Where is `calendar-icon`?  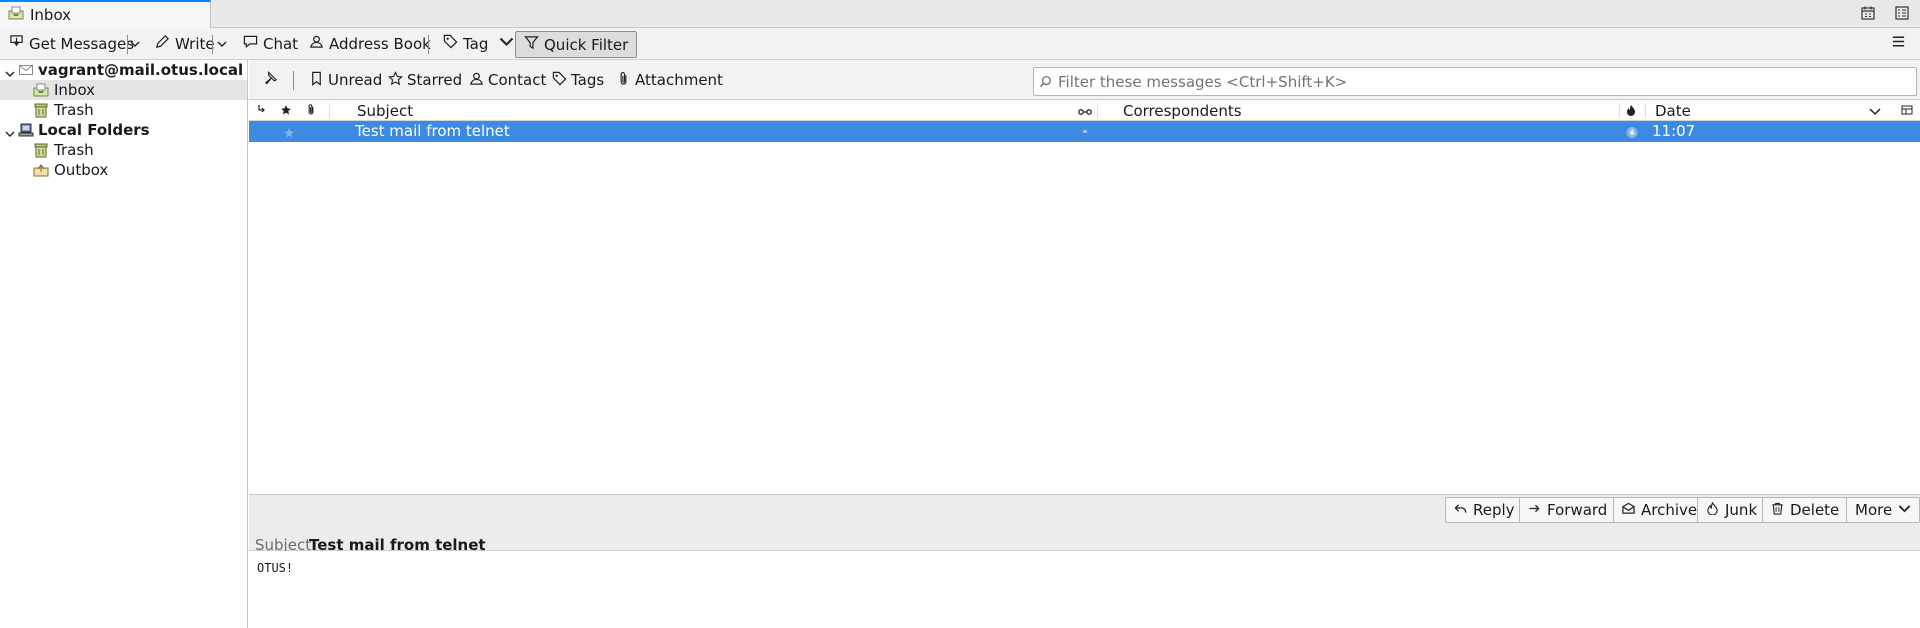
calendar-icon is located at coordinates (1869, 14).